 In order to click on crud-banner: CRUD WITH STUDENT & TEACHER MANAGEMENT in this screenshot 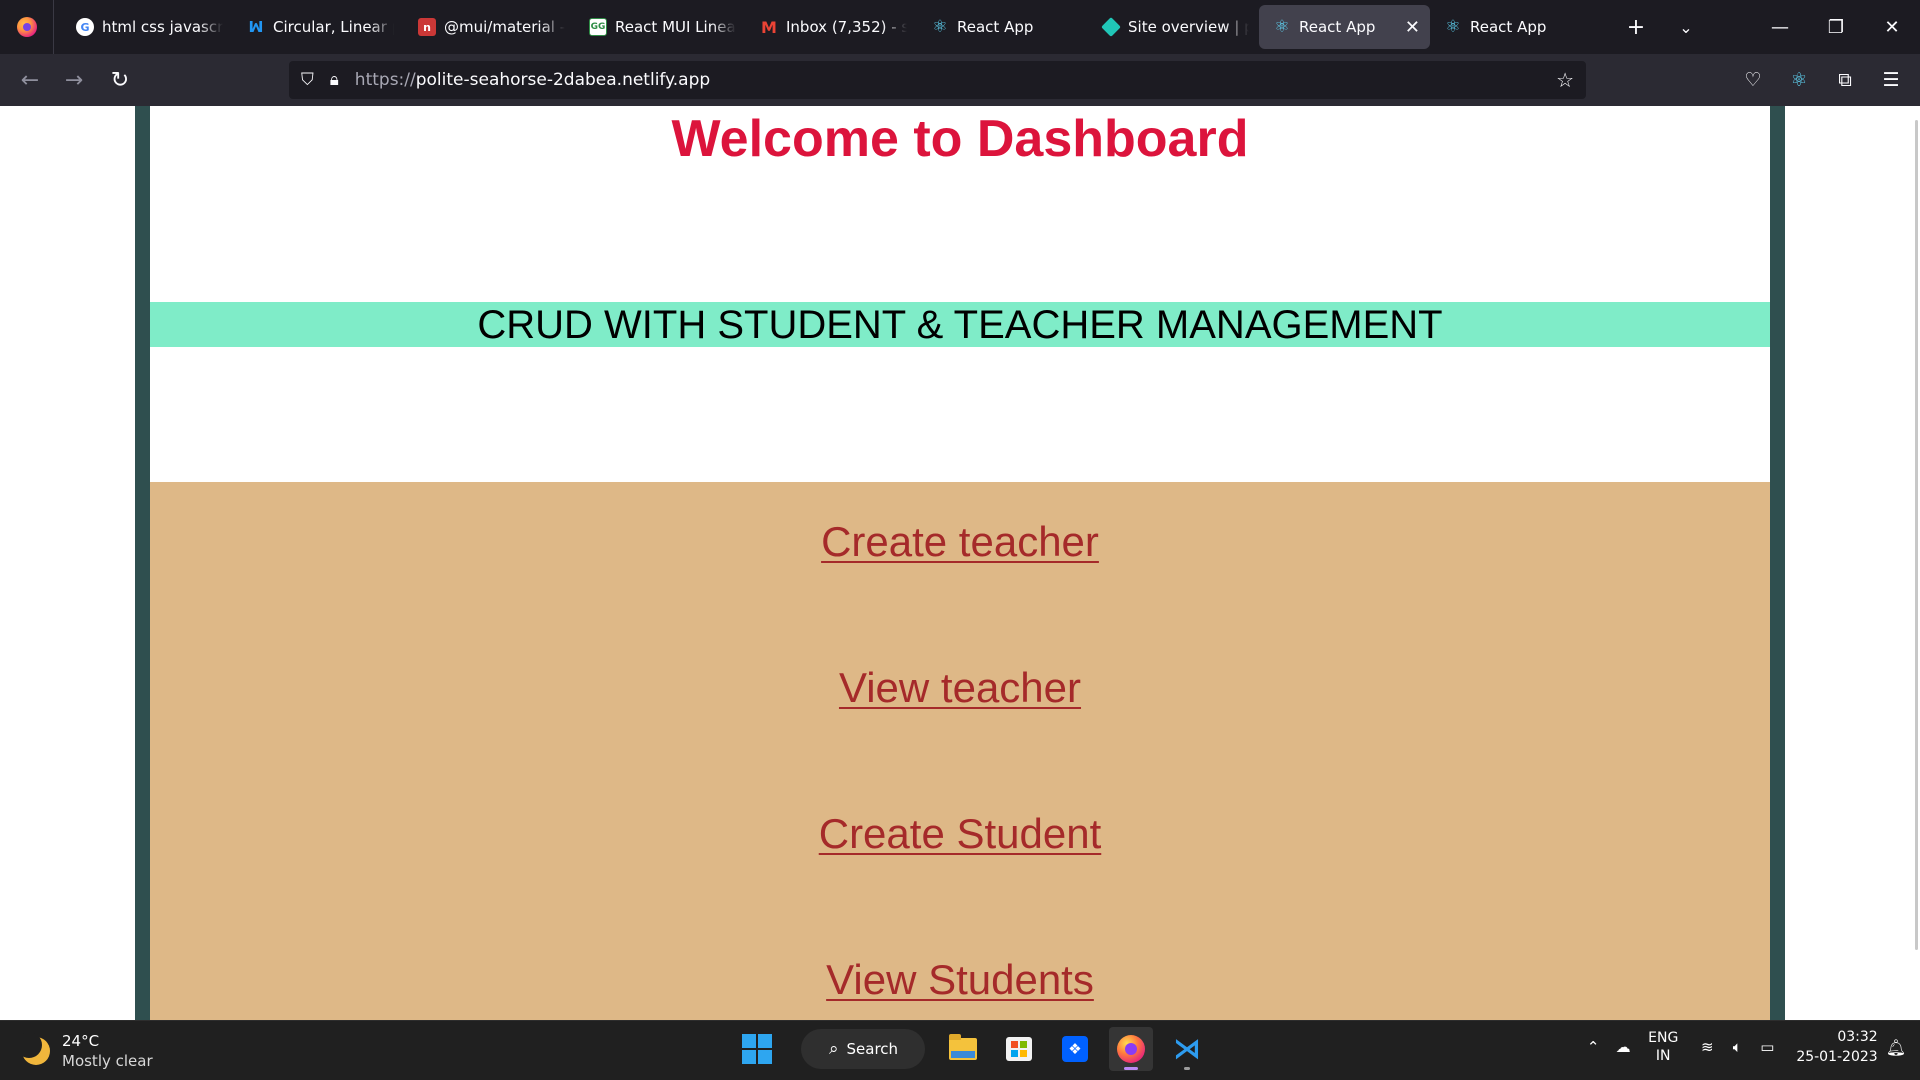, I will do `click(960, 324)`.